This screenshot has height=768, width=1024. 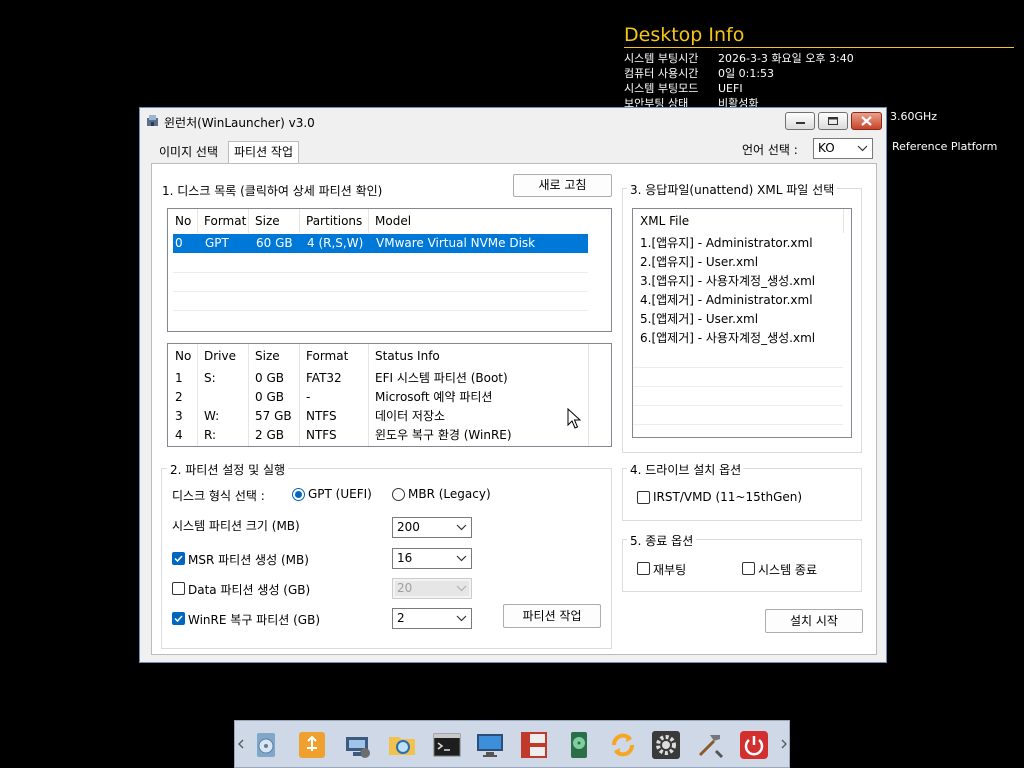 I want to click on sync-icon, so click(x=623, y=745).